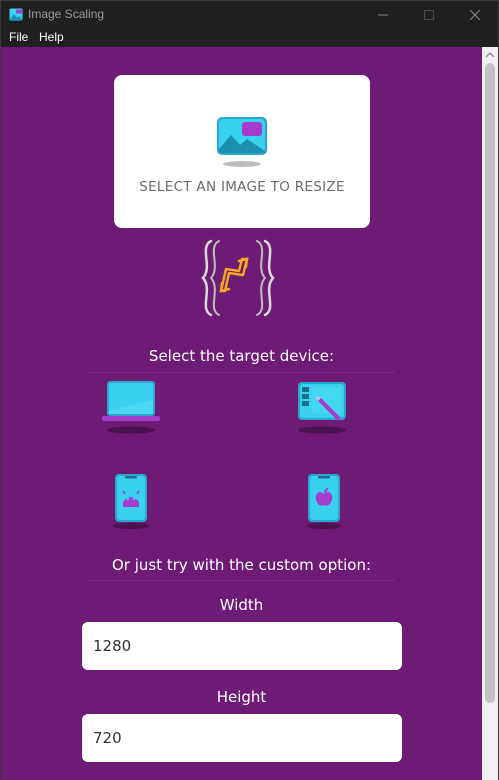  Describe the element at coordinates (241, 356) in the screenshot. I see `target-device-label: Select the target device:` at that location.